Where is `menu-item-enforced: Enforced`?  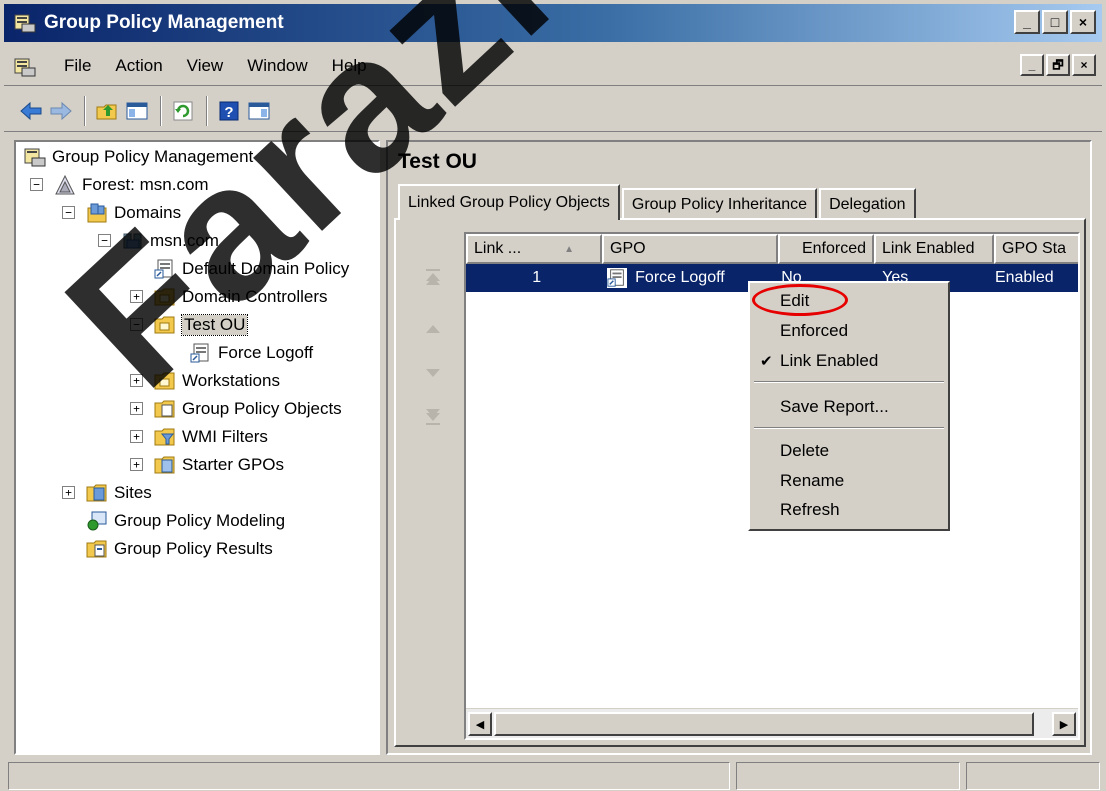 menu-item-enforced: Enforced is located at coordinates (814, 331).